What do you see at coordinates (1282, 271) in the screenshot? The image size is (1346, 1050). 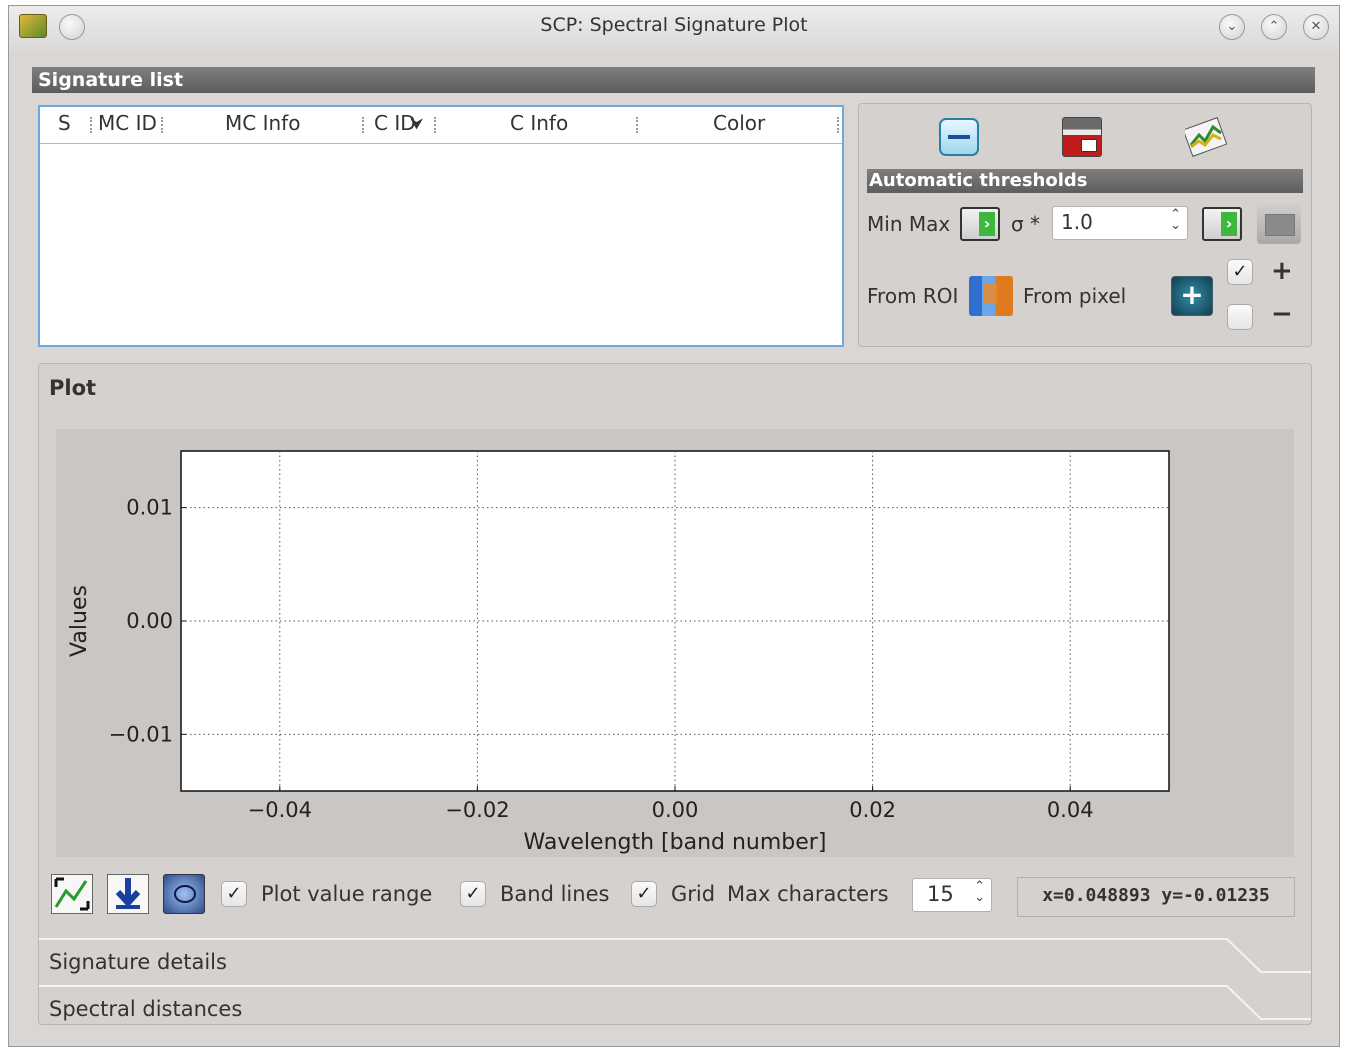 I see `plus-label: +` at bounding box center [1282, 271].